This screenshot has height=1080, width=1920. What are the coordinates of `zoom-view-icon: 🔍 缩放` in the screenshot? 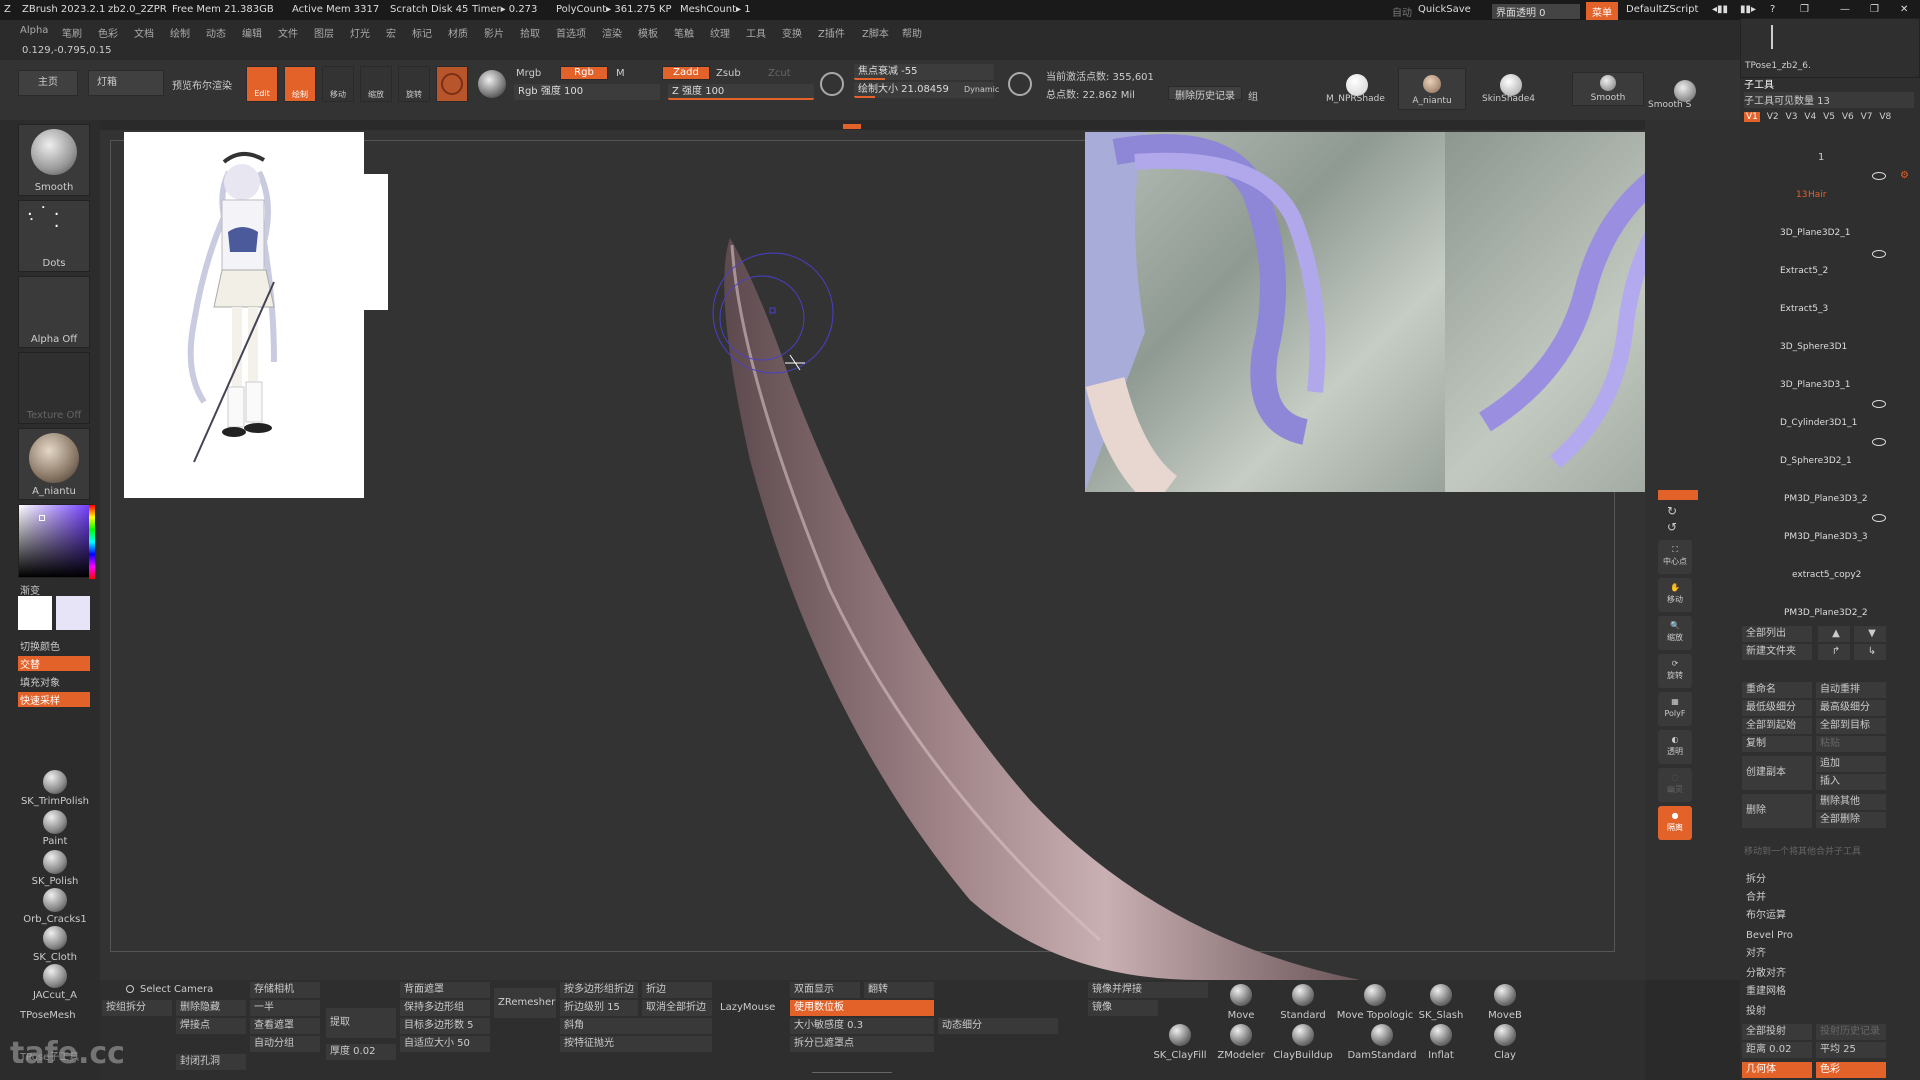 It's located at (1675, 633).